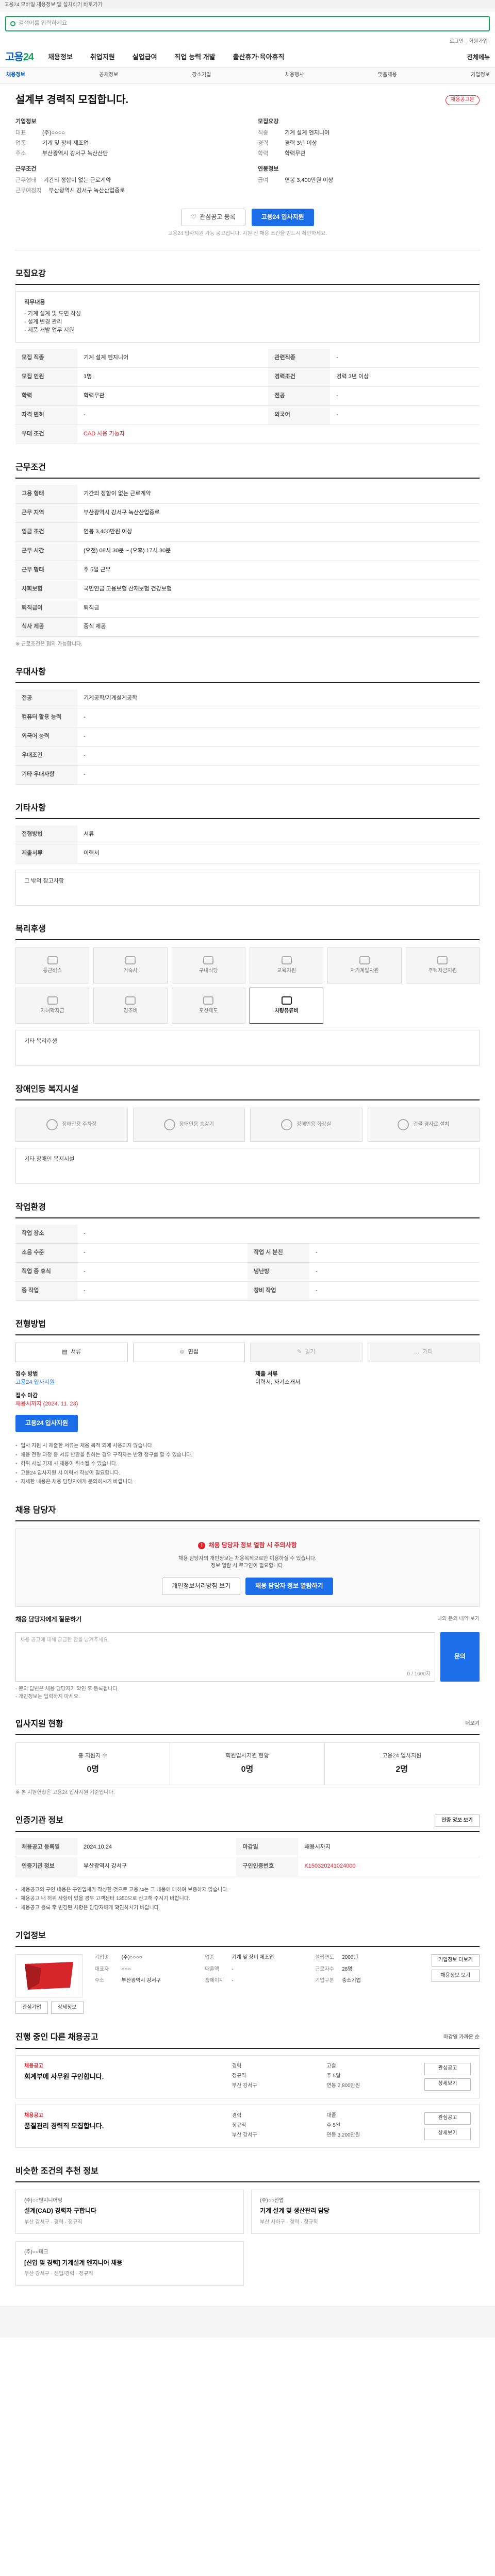 This screenshot has height=2576, width=495. Describe the element at coordinates (431, 1124) in the screenshot. I see `disability-item-label: 건물 경사로 설치` at that location.